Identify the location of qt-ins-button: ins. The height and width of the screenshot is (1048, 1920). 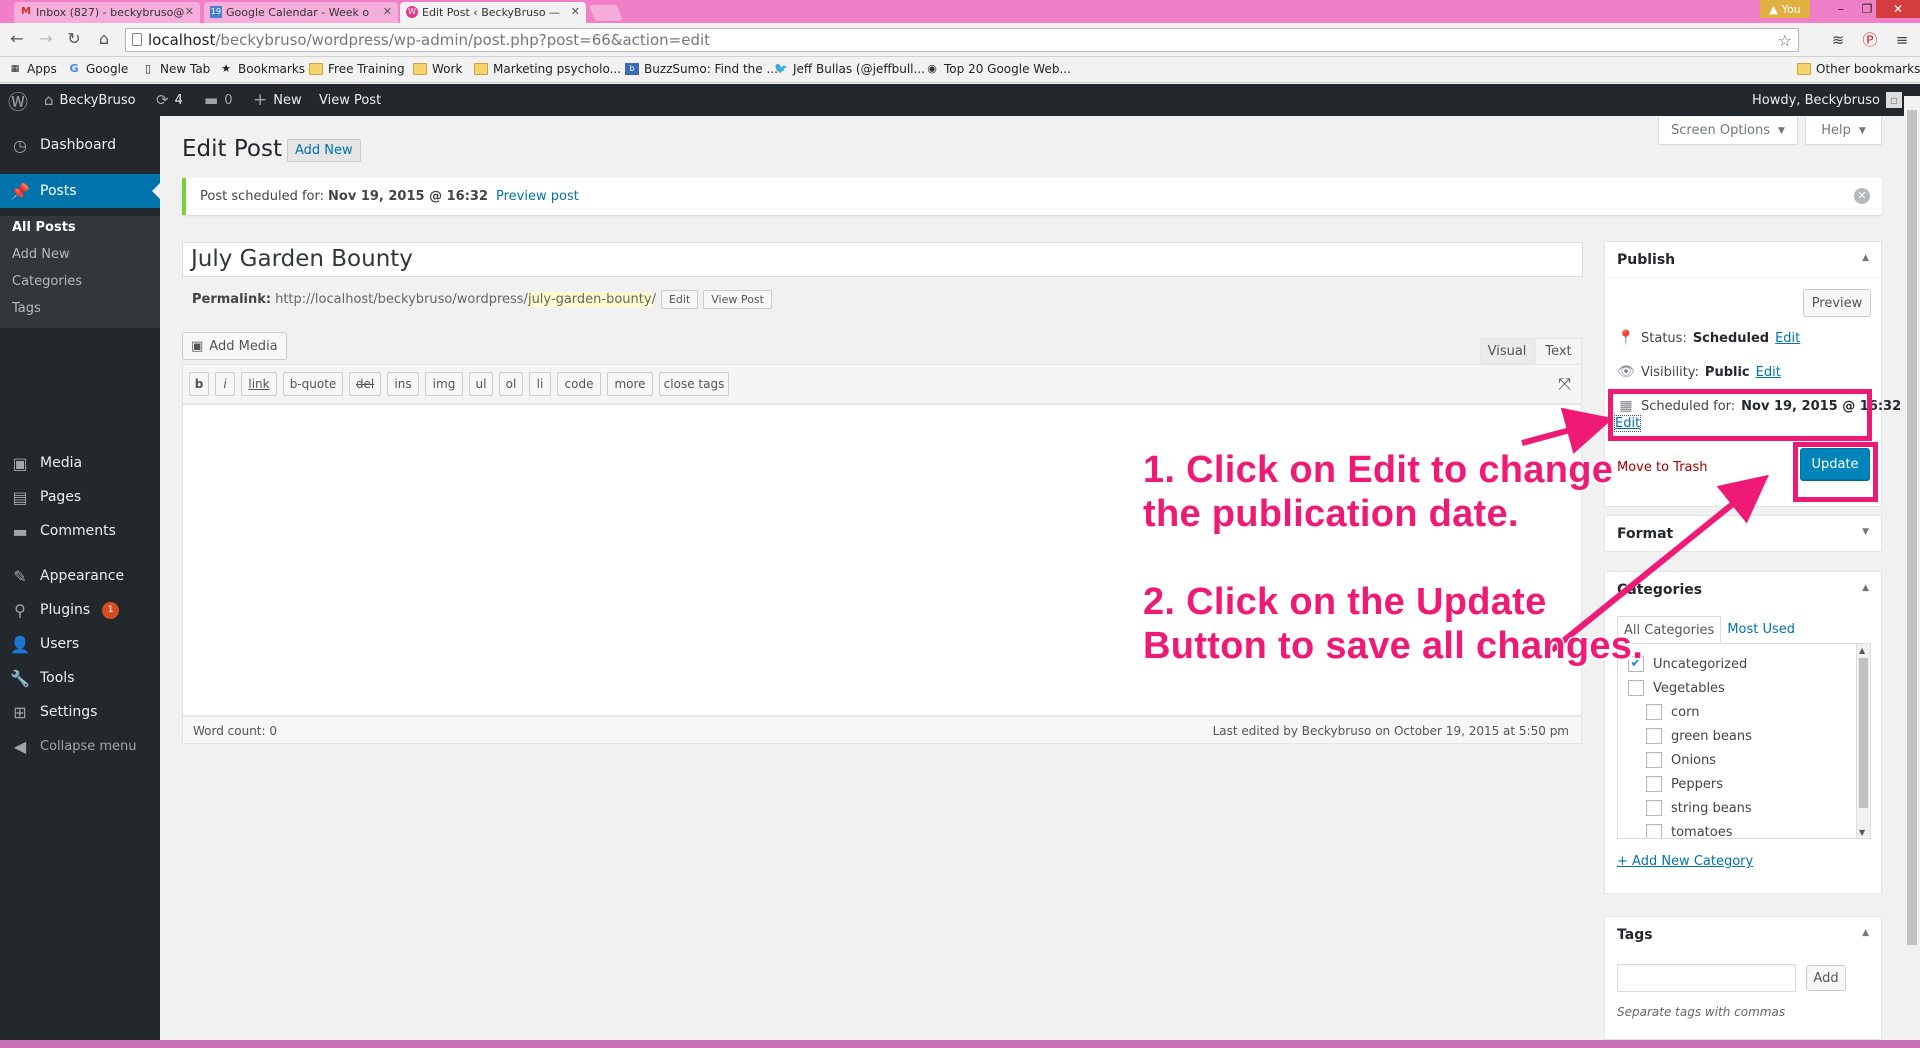
(403, 384).